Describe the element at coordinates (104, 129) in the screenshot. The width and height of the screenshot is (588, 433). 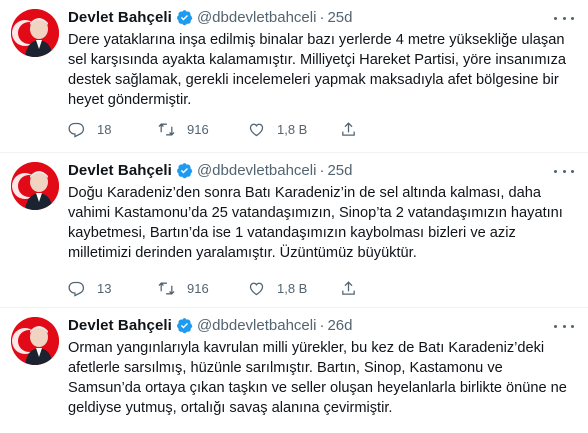
I see `reply-count: 18` at that location.